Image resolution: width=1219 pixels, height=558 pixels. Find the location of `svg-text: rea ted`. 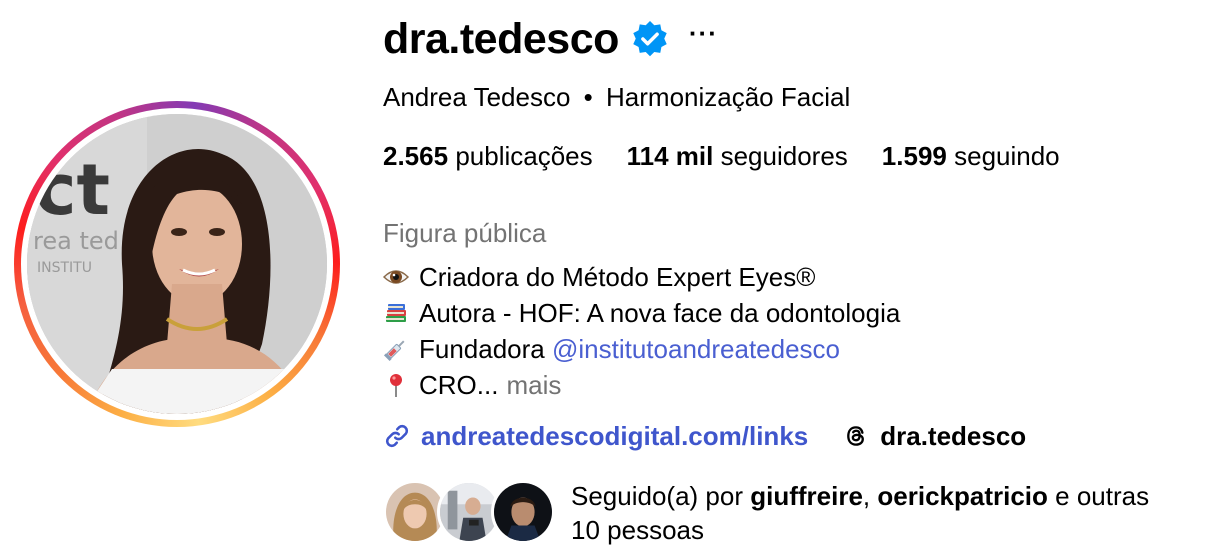

svg-text: rea ted is located at coordinates (76, 241).